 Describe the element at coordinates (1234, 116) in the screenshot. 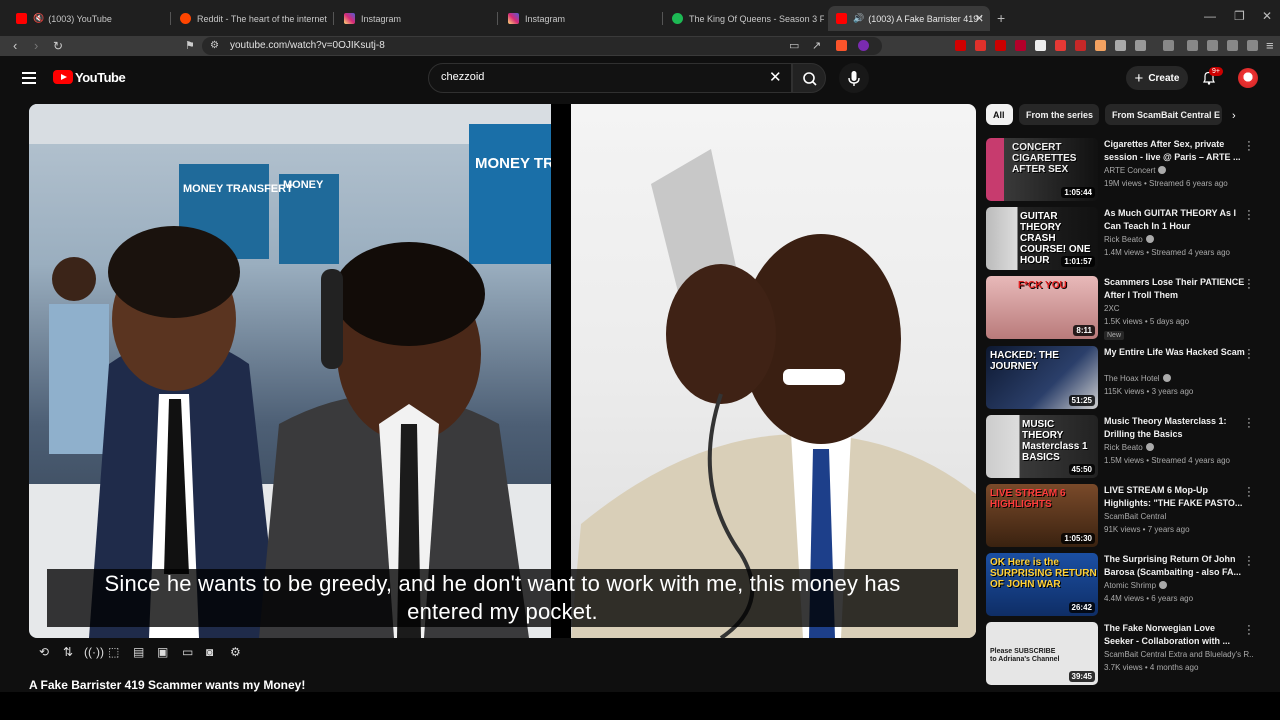

I see `chevron-right-icon: ›` at that location.